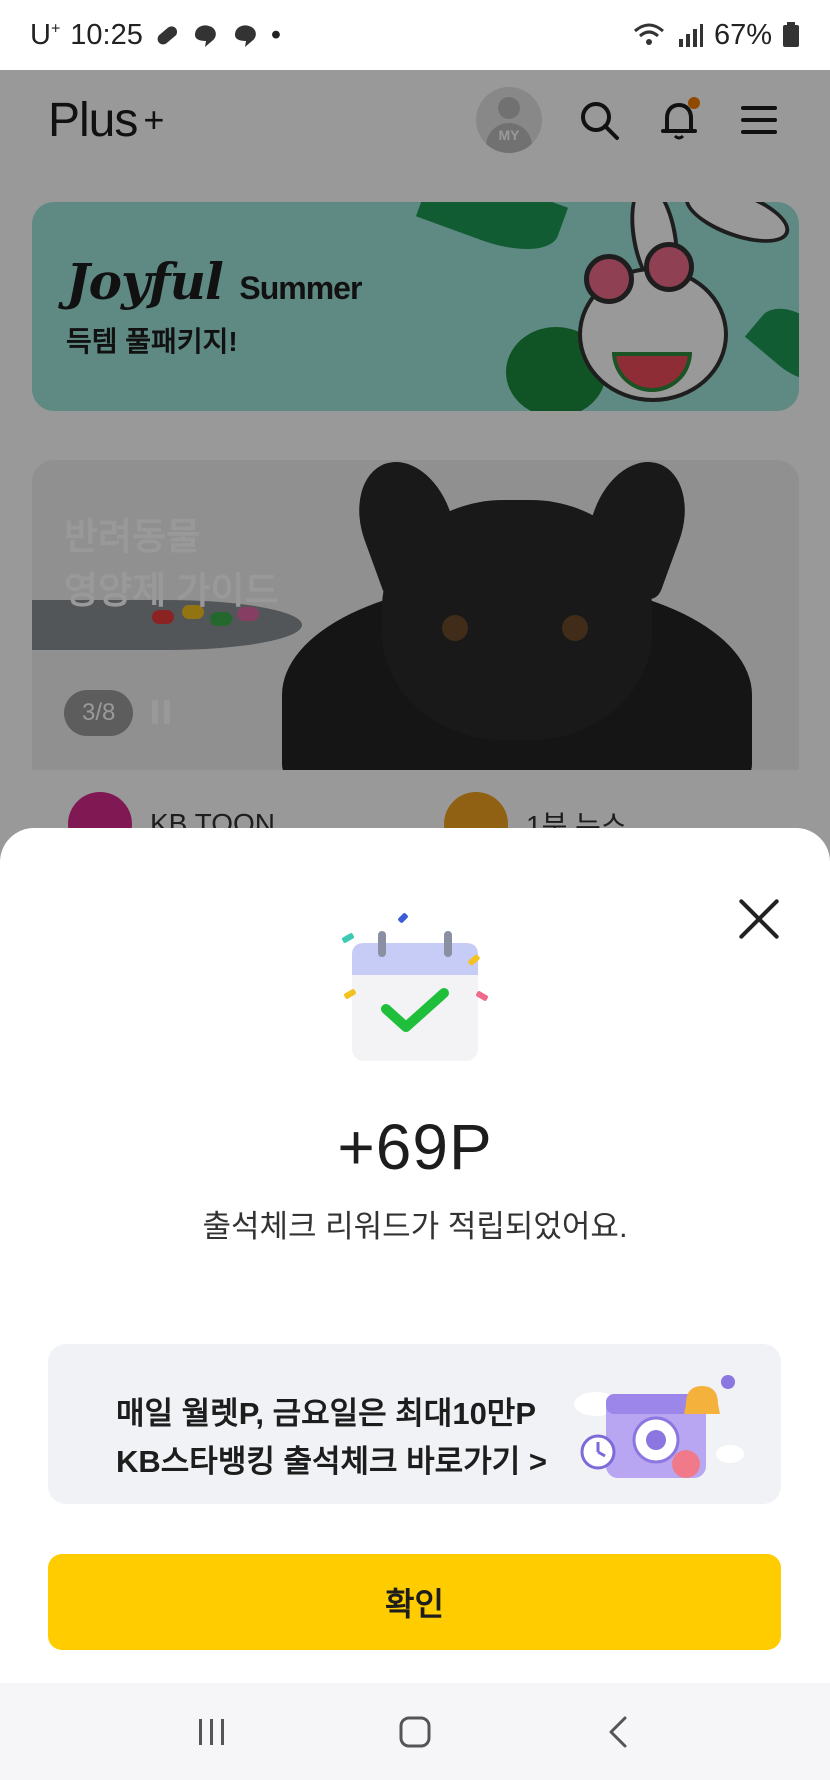 This screenshot has width=830, height=1780. Describe the element at coordinates (167, 35) in the screenshot. I see `pill-icon` at that location.